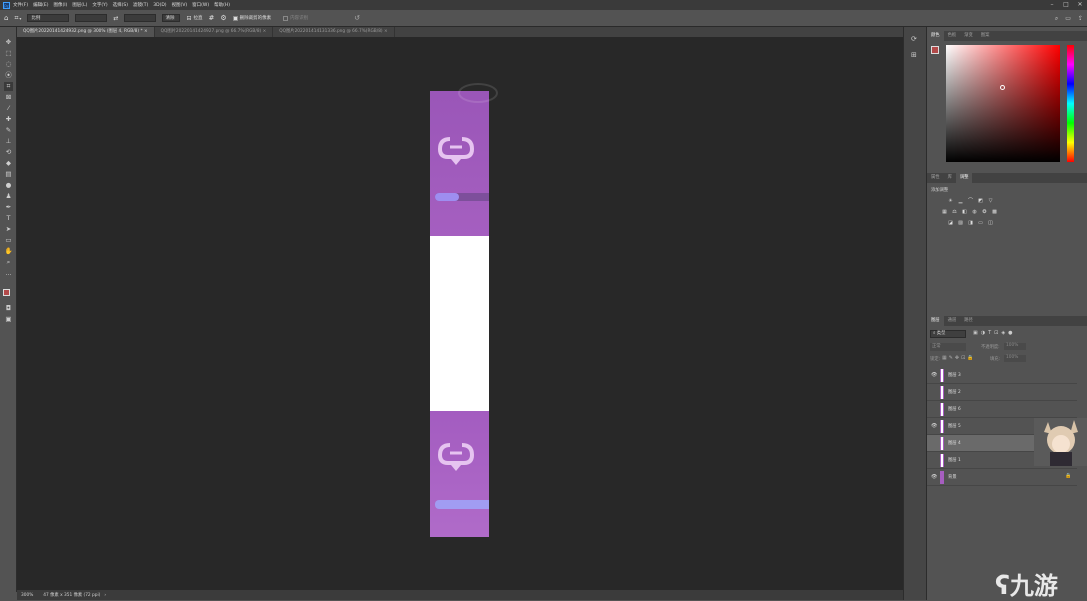 This screenshot has width=1087, height=601. Describe the element at coordinates (40, 5) in the screenshot. I see `menu-edit: 编辑(E)` at that location.